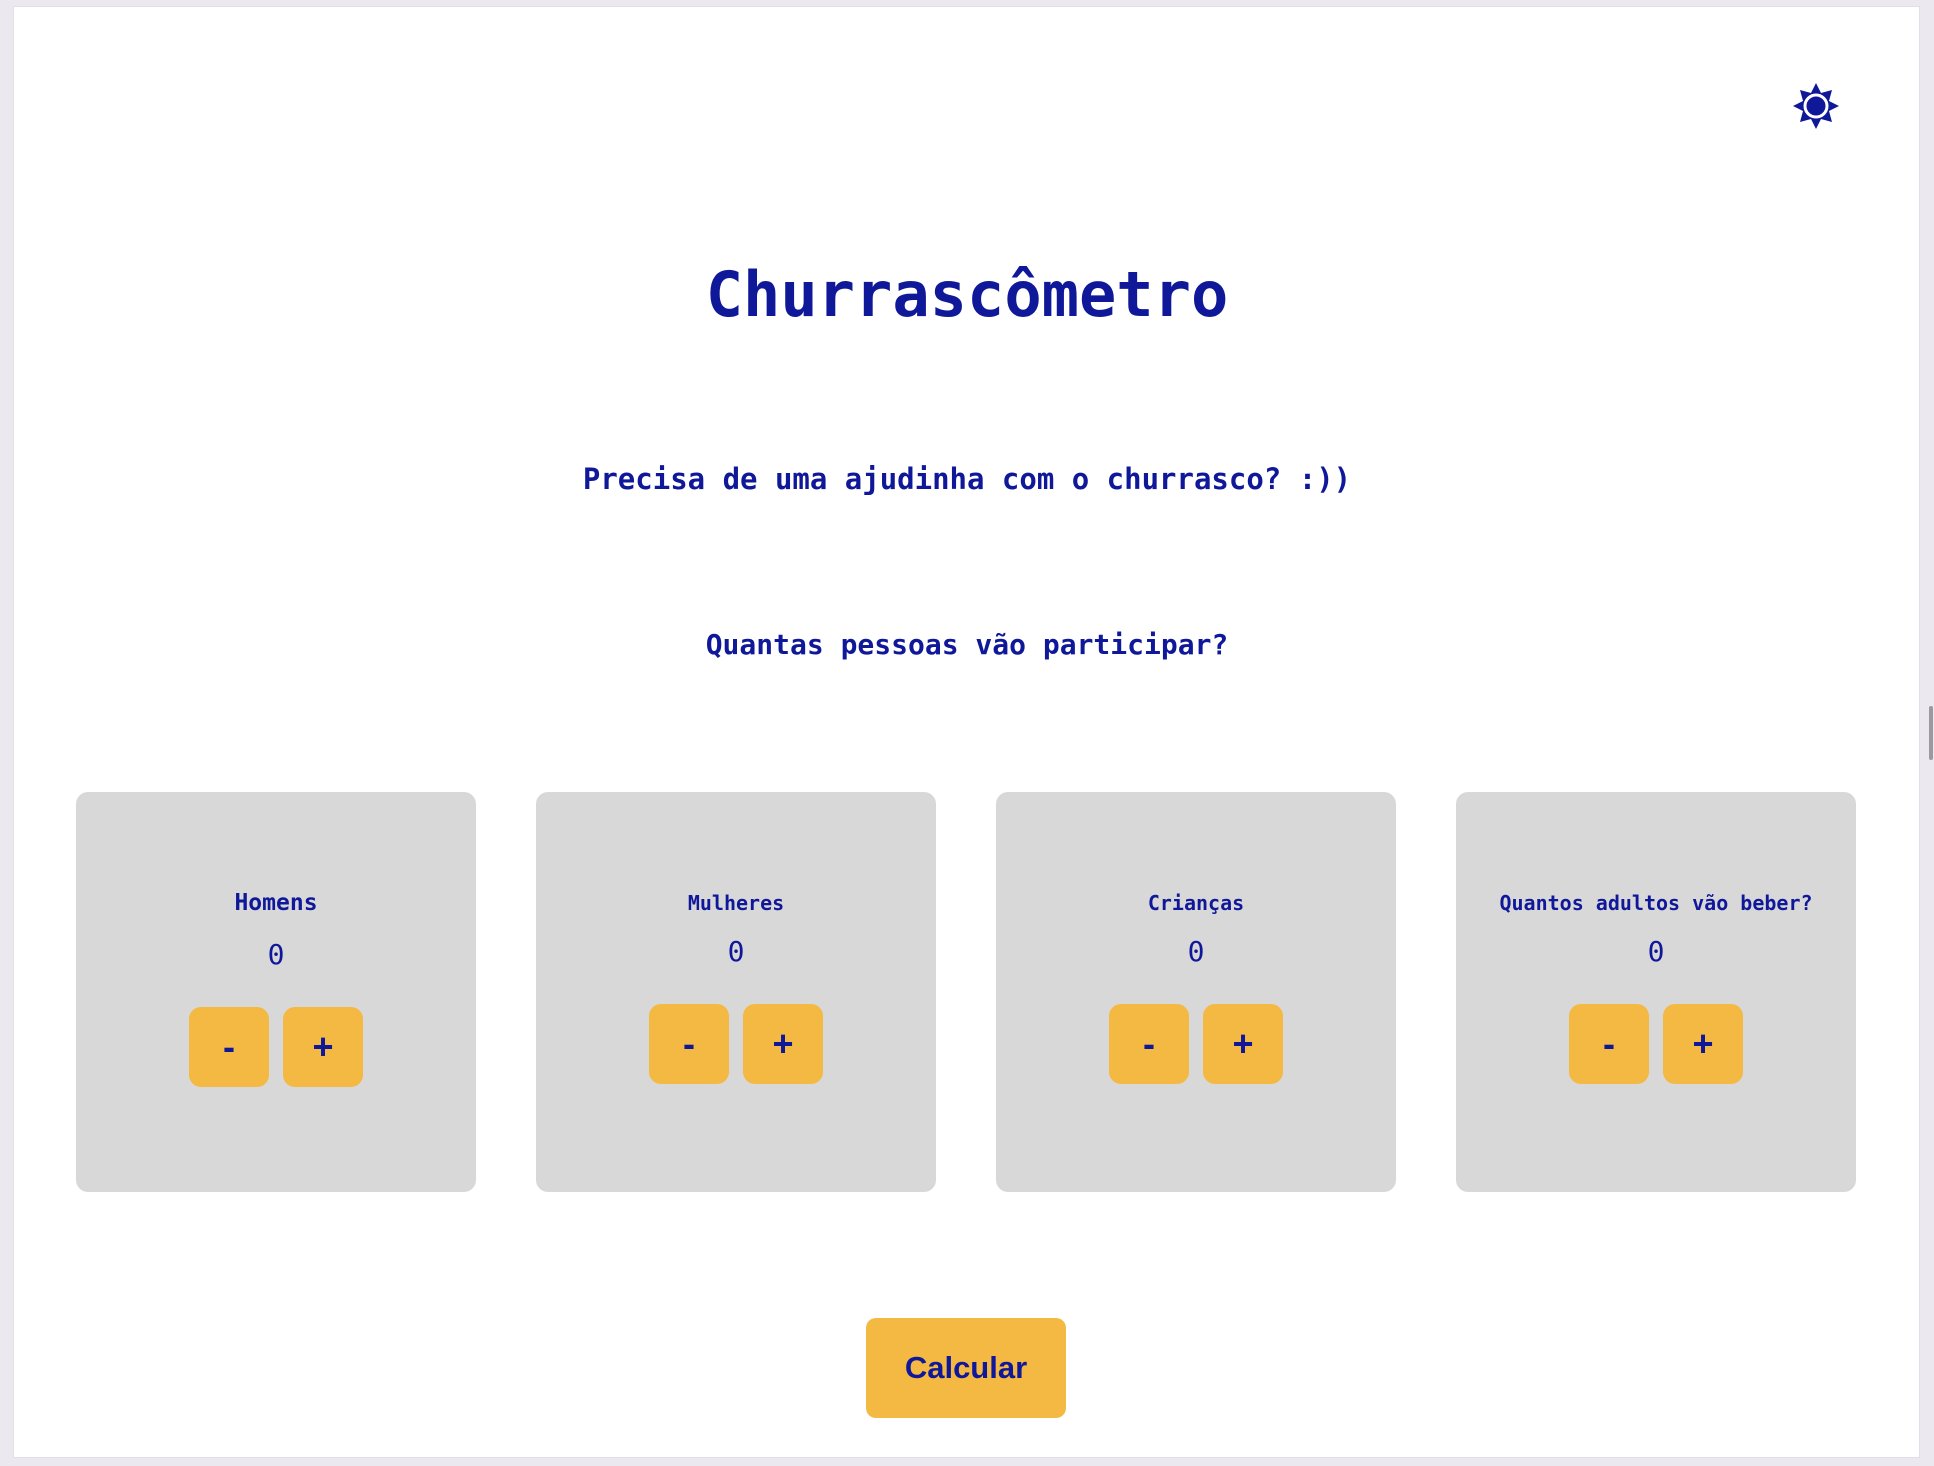 This screenshot has width=1934, height=1466. Describe the element at coordinates (1703, 1044) in the screenshot. I see `increment-adultos-bebem-button: +` at that location.